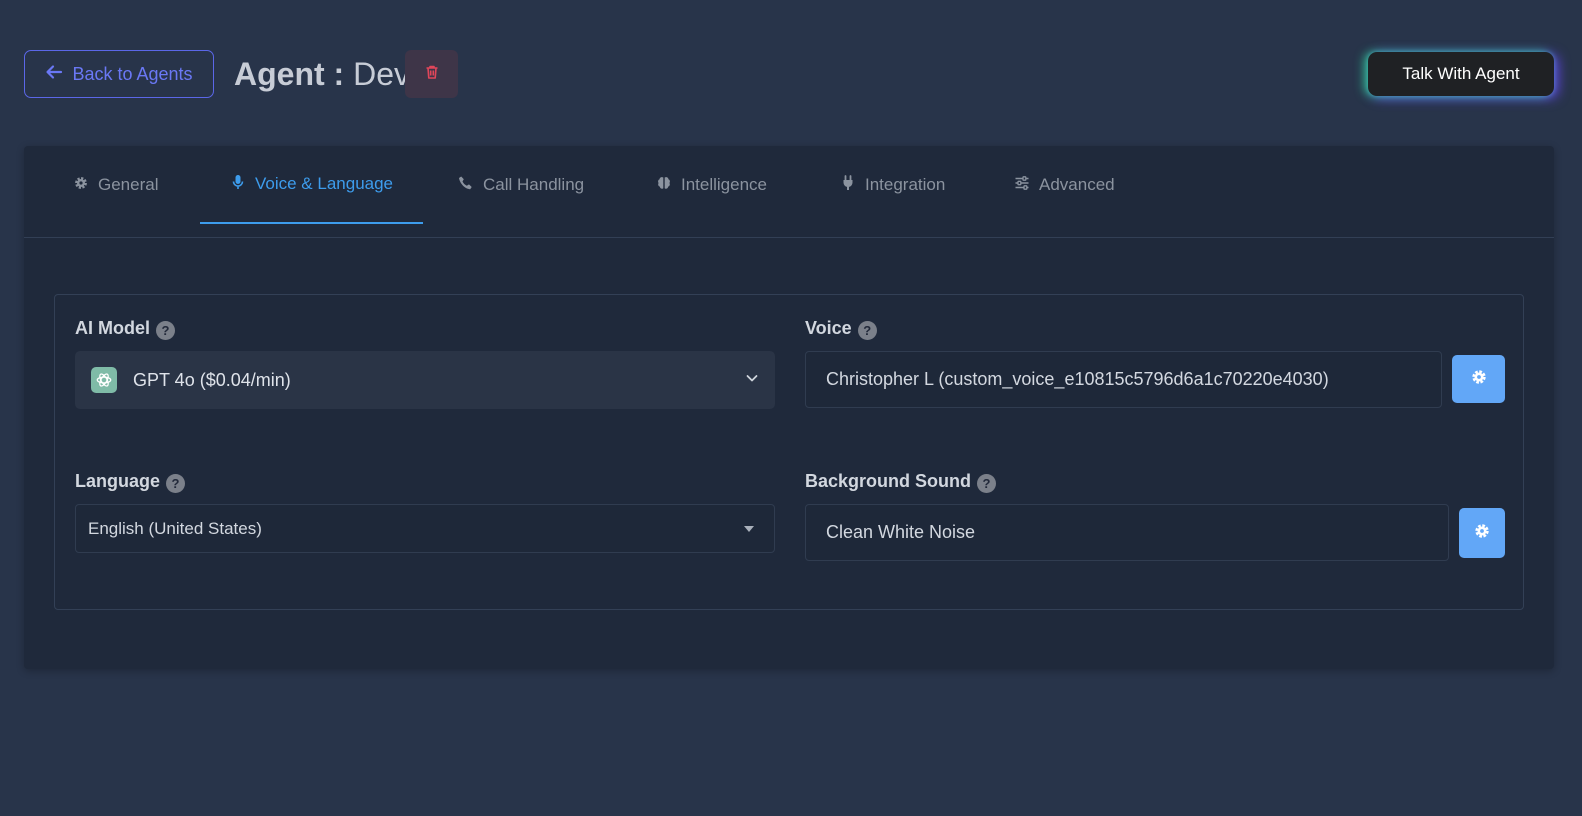  I want to click on sliders-icon, so click(1022, 185).